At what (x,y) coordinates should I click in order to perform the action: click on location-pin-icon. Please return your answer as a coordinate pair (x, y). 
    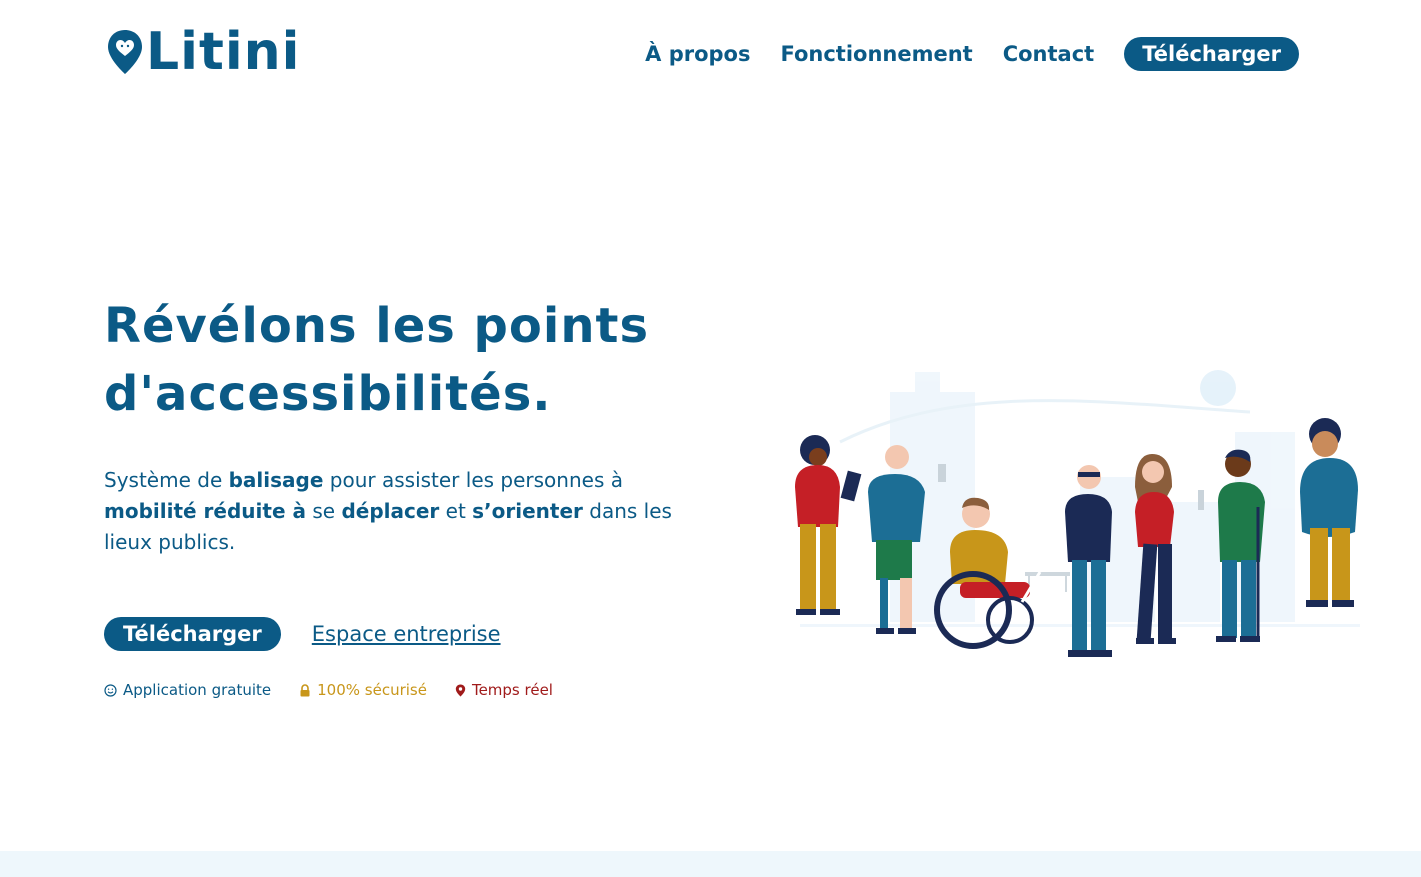
    Looking at the image, I should click on (460, 690).